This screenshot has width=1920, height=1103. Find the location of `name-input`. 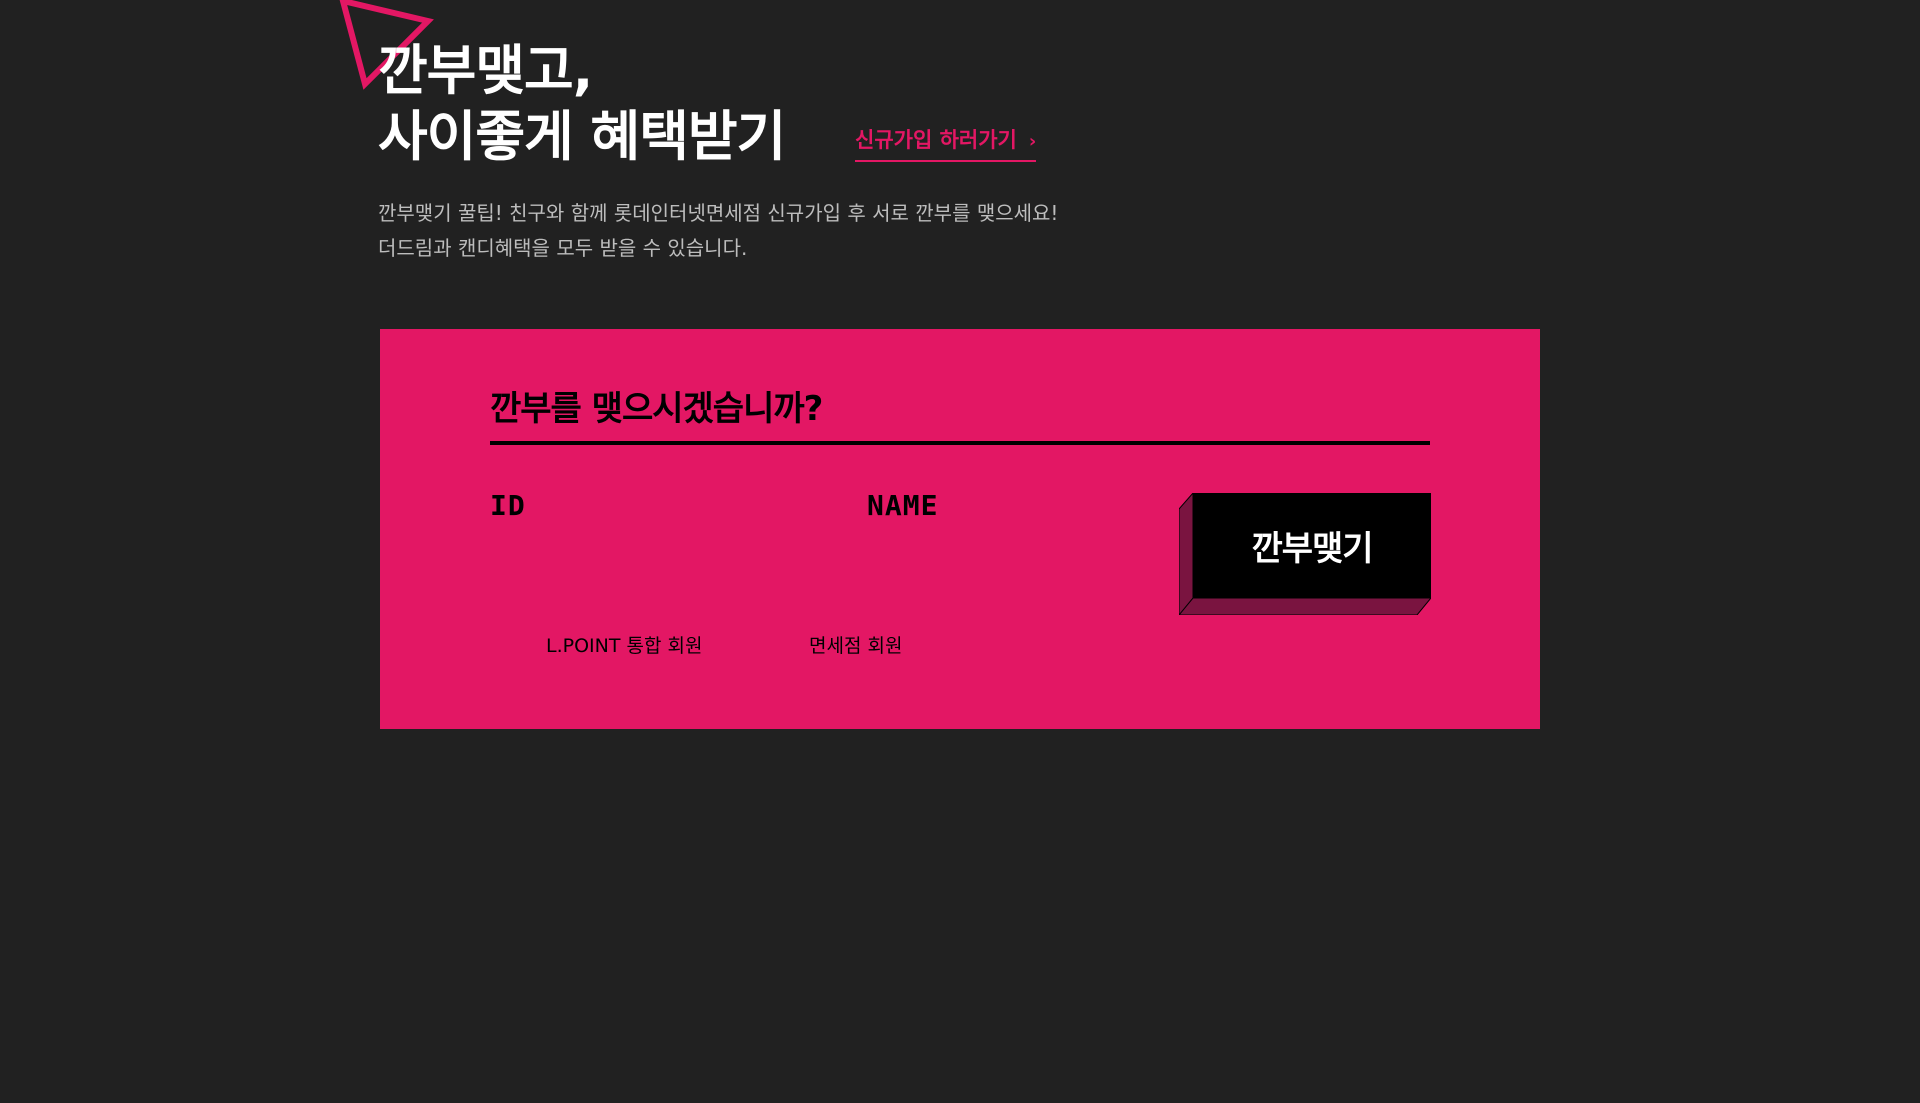

name-input is located at coordinates (1019, 552).